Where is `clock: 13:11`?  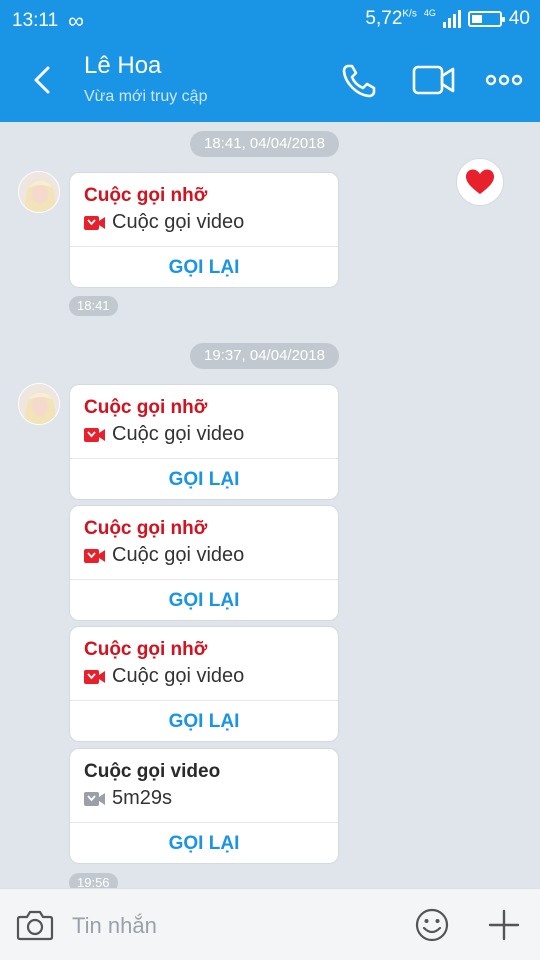 clock: 13:11 is located at coordinates (35, 20).